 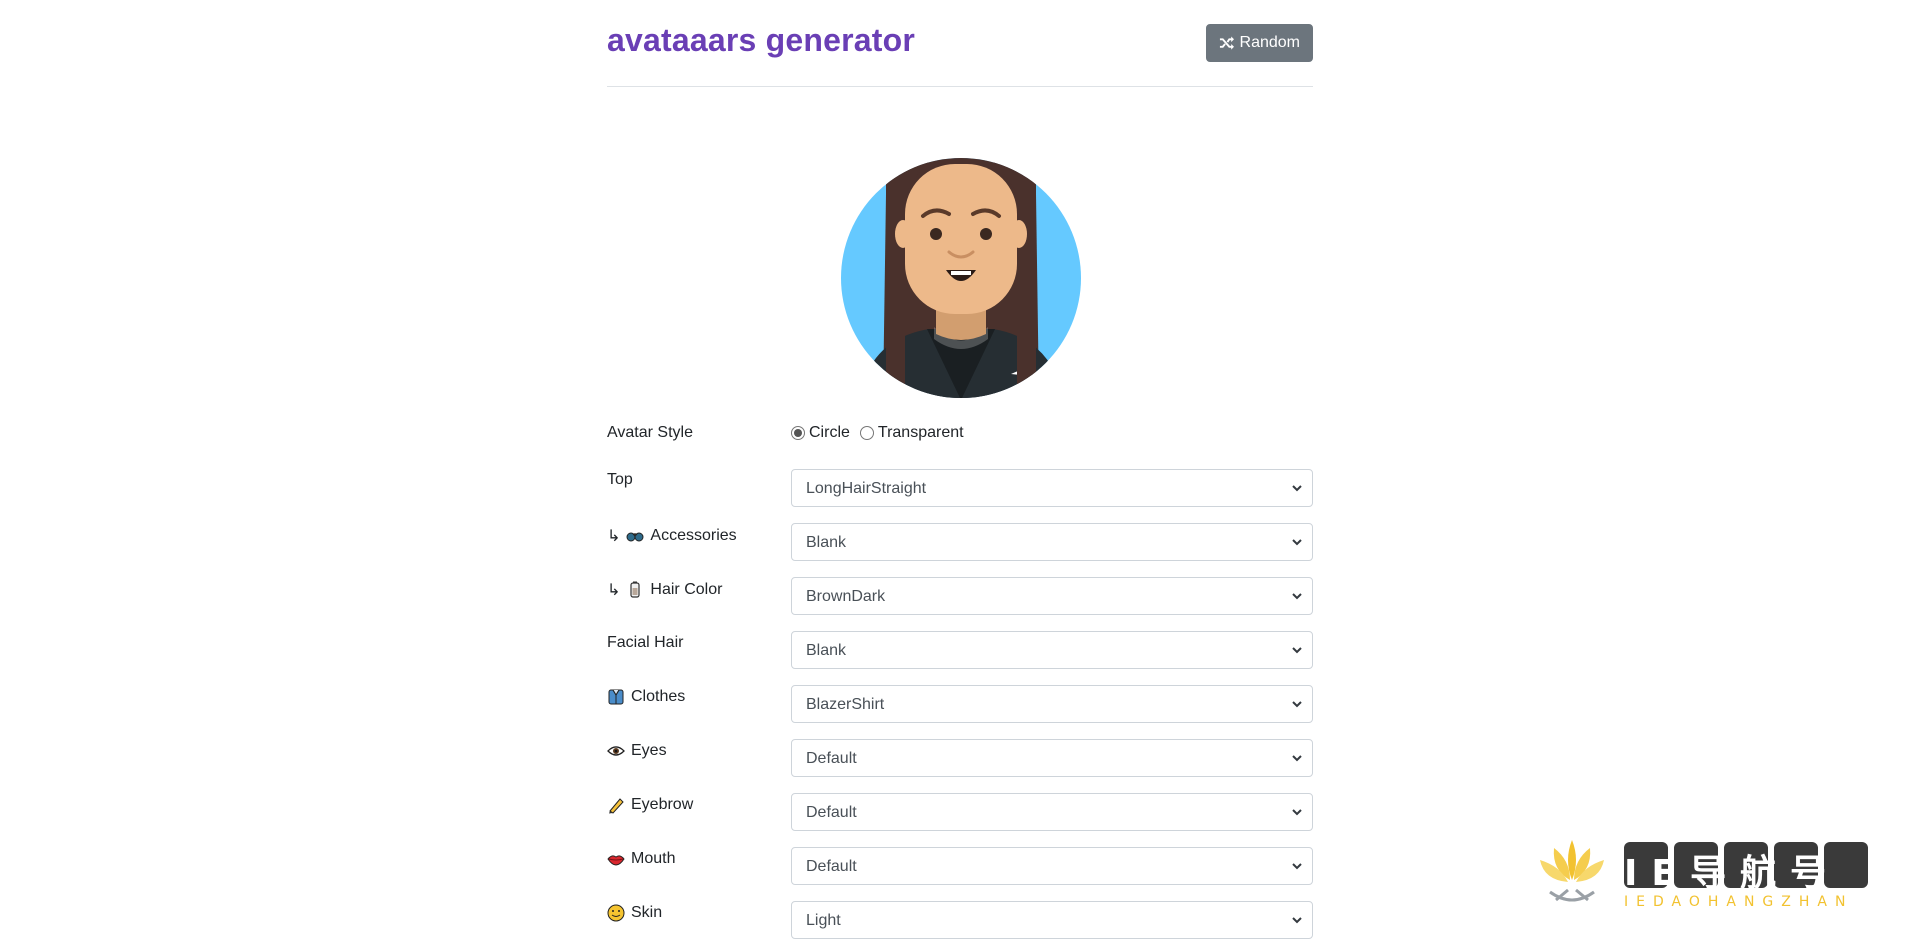 I want to click on eye-icon, so click(x=616, y=751).